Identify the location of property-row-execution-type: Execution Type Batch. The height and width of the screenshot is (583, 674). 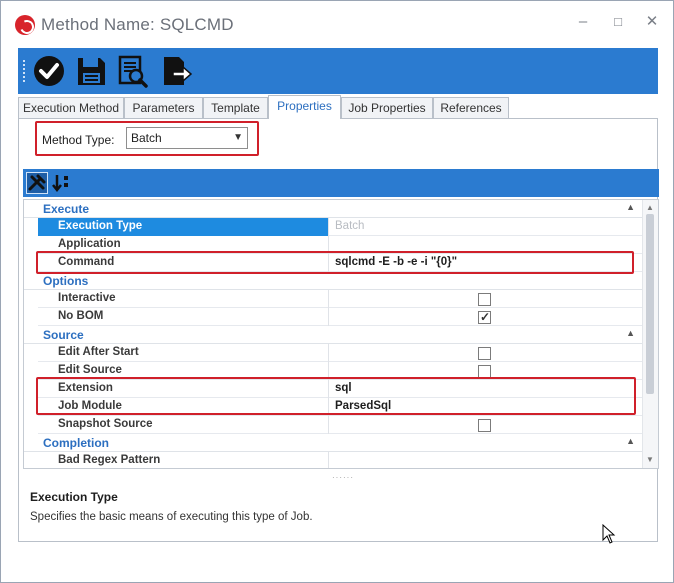
(333, 227).